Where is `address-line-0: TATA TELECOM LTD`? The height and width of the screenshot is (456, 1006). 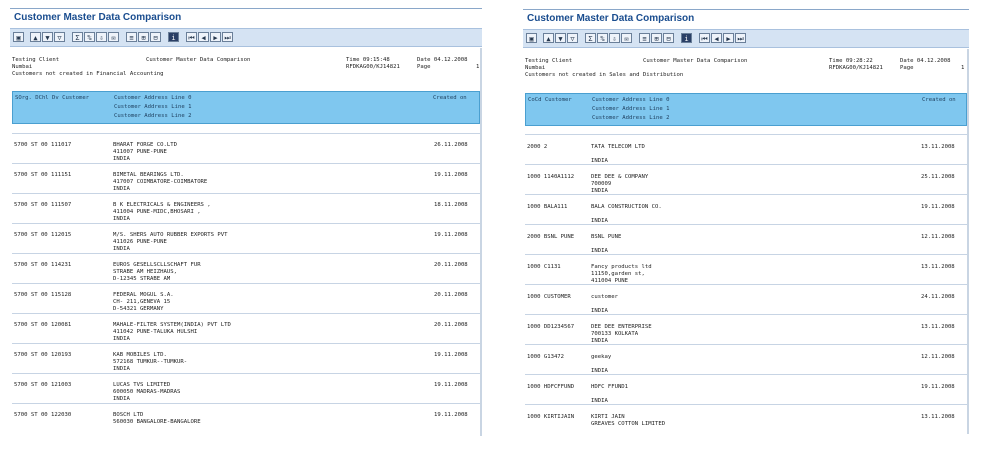 address-line-0: TATA TELECOM LTD is located at coordinates (618, 147).